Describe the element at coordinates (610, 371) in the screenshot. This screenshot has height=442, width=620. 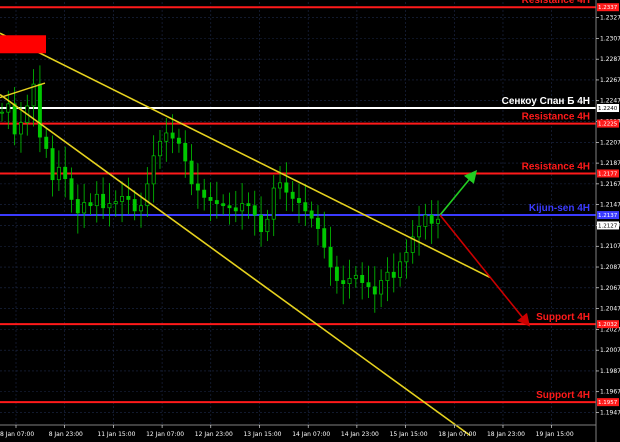
I see `y-tick-label: 1.1987` at that location.